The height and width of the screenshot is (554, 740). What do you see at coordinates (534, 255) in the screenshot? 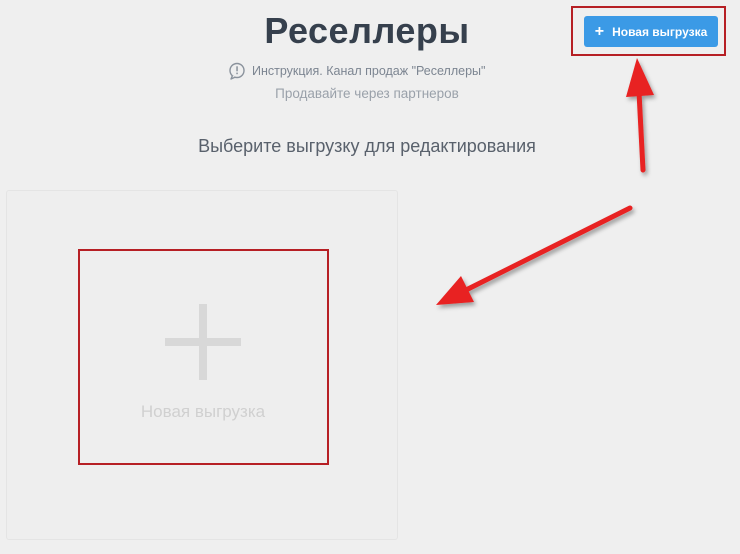
I see `arrow-left-icon` at bounding box center [534, 255].